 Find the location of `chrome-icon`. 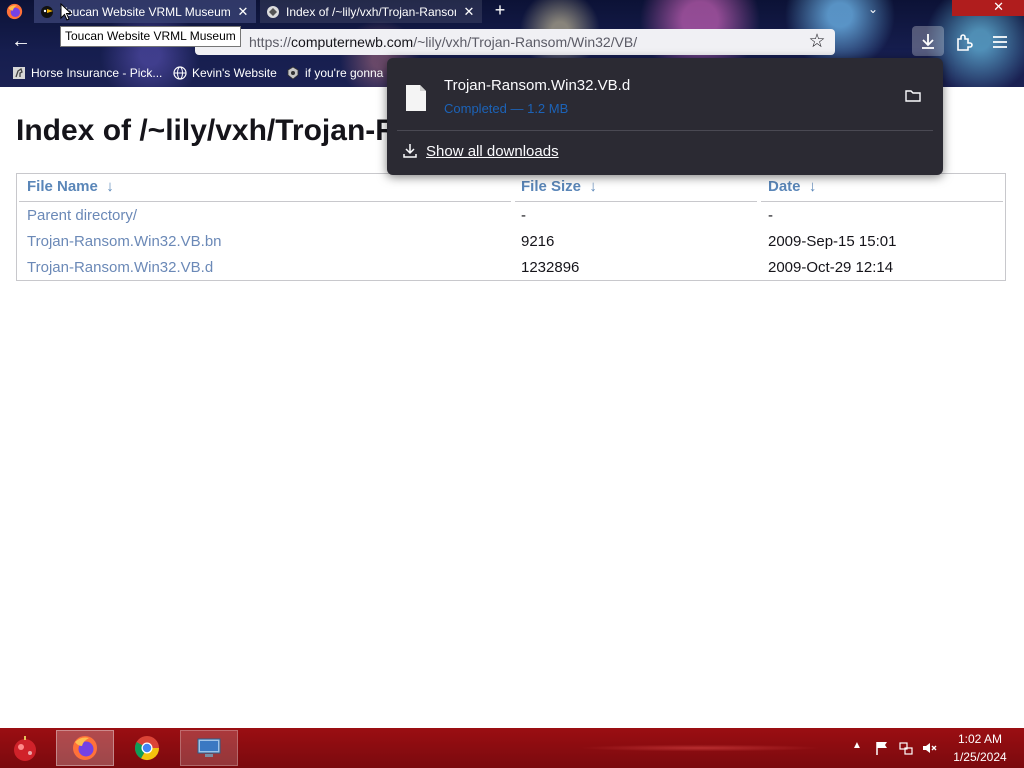

chrome-icon is located at coordinates (146, 748).